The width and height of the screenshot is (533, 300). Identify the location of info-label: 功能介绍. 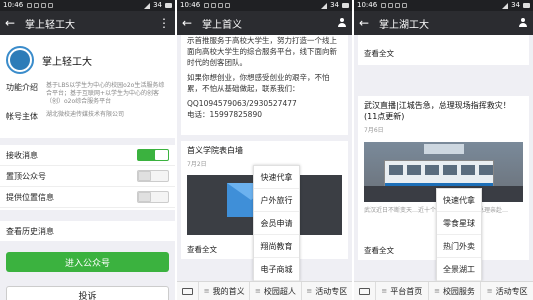
(22, 87).